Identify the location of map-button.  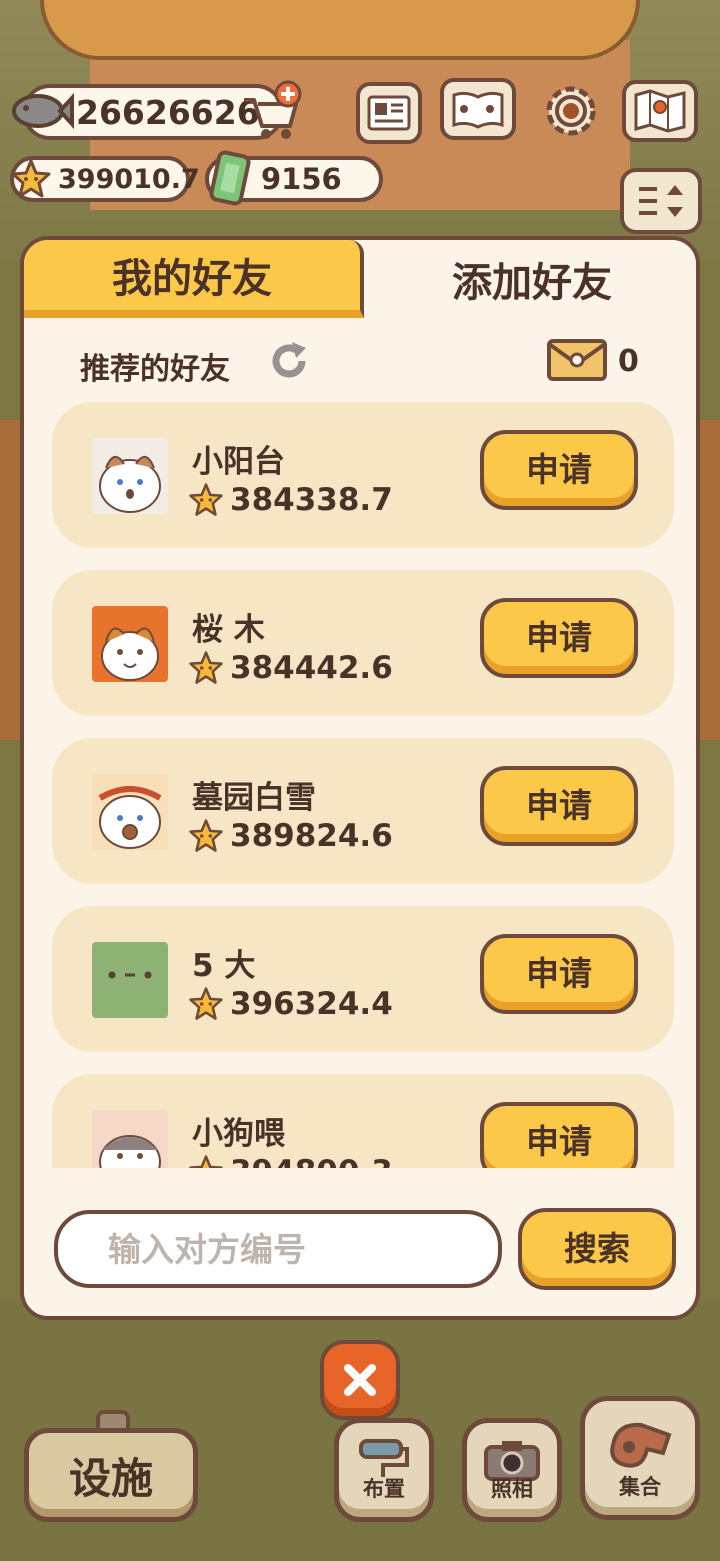
(660, 111).